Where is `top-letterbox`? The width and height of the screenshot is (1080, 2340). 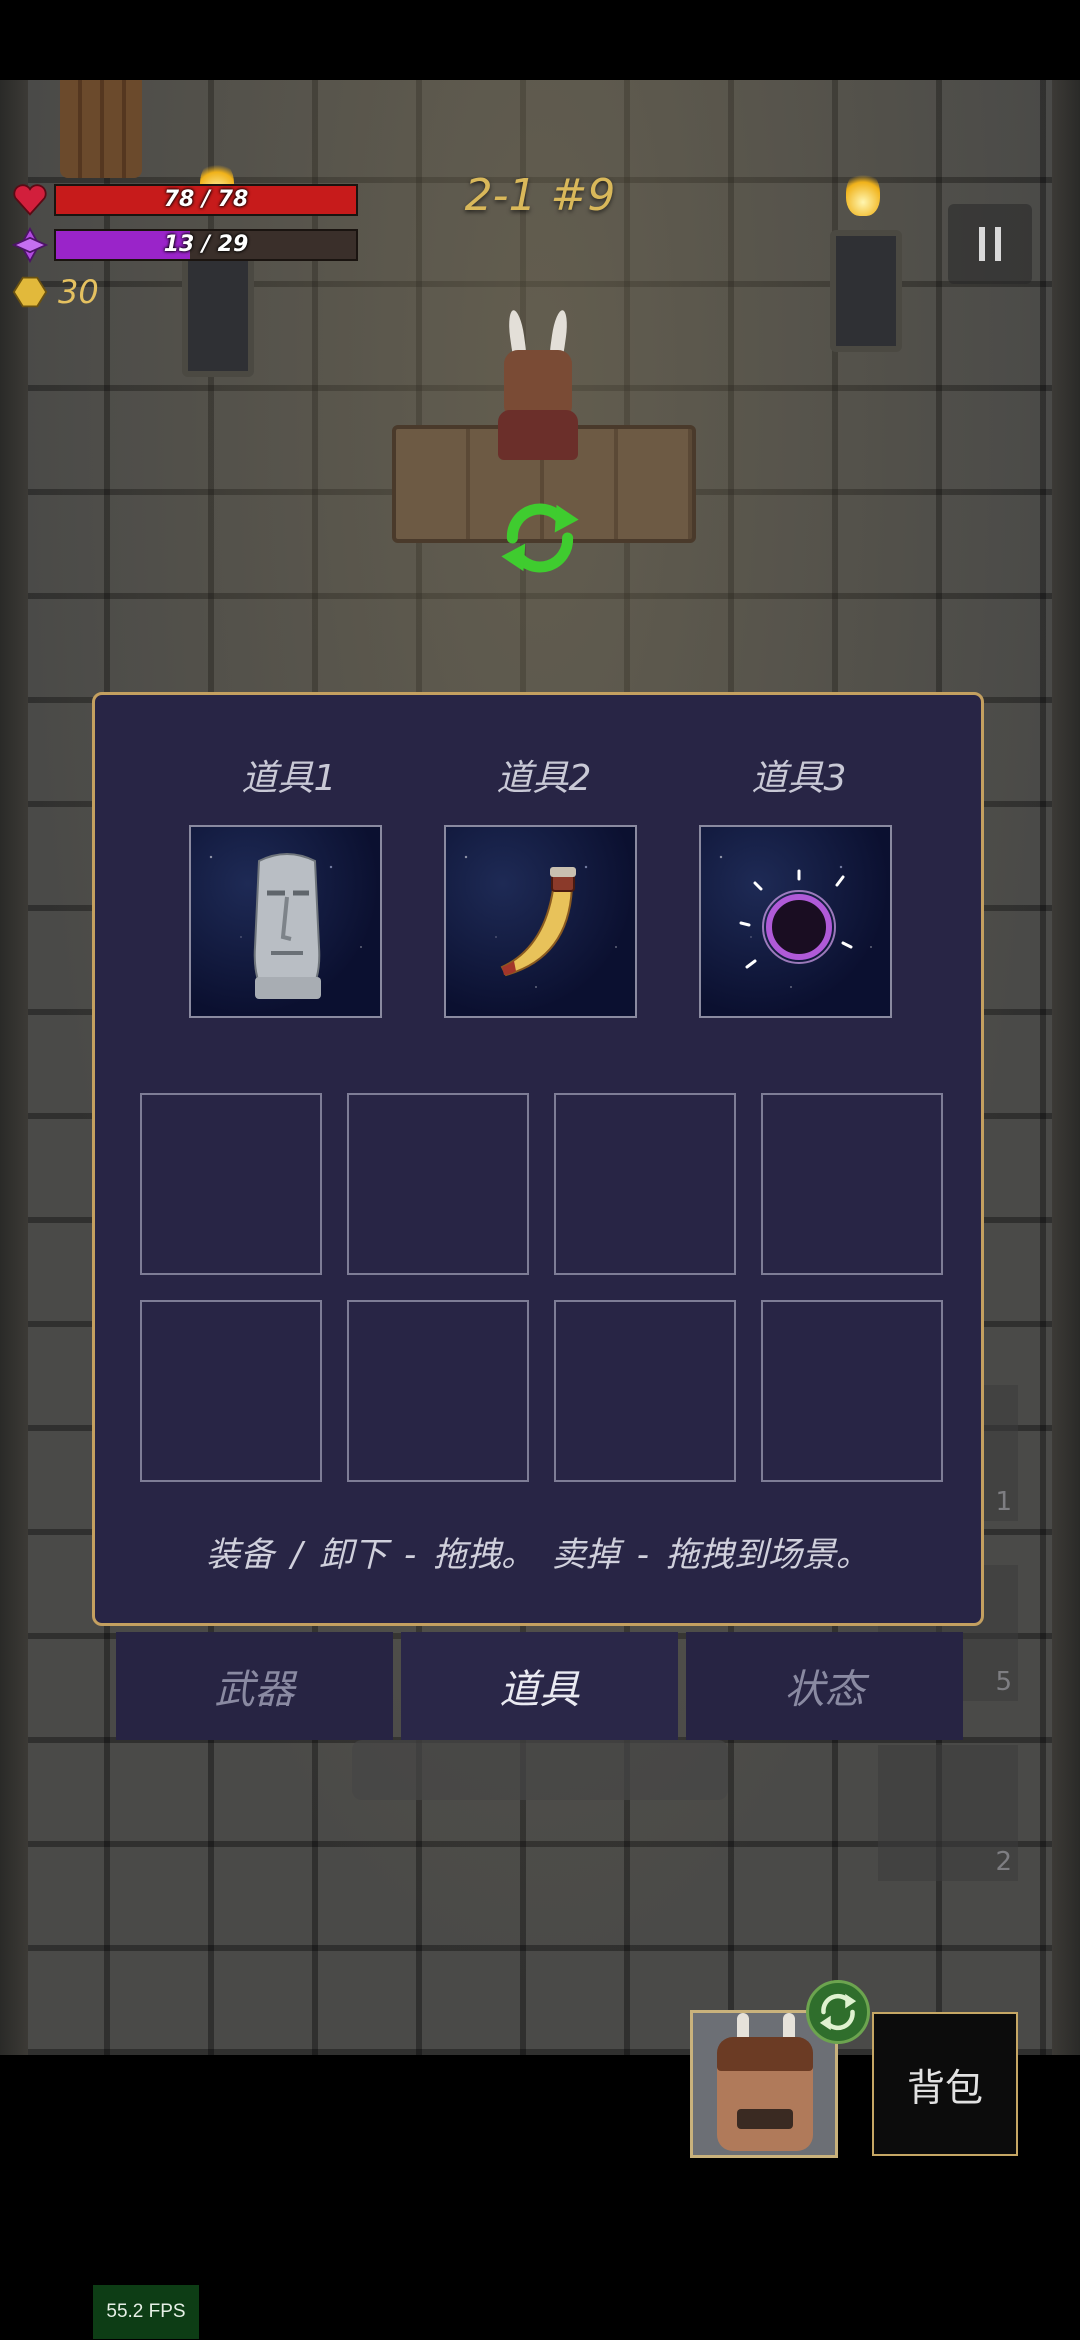 top-letterbox is located at coordinates (540, 40).